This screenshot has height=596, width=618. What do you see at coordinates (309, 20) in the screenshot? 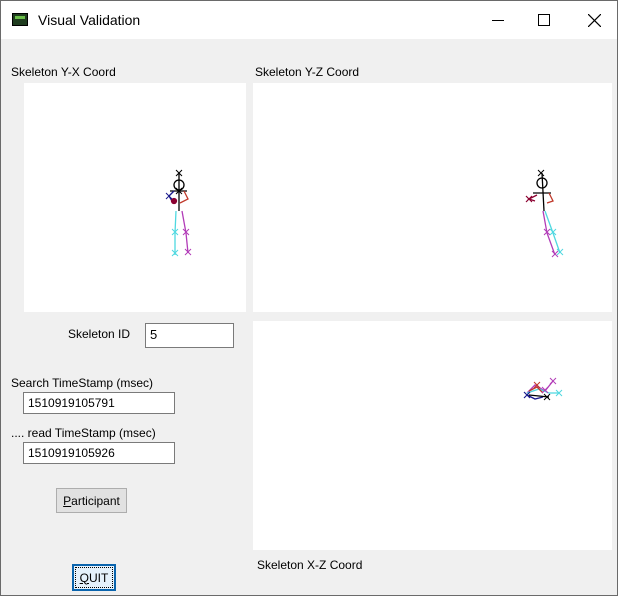
I see `title-bar: Visual Validation` at bounding box center [309, 20].